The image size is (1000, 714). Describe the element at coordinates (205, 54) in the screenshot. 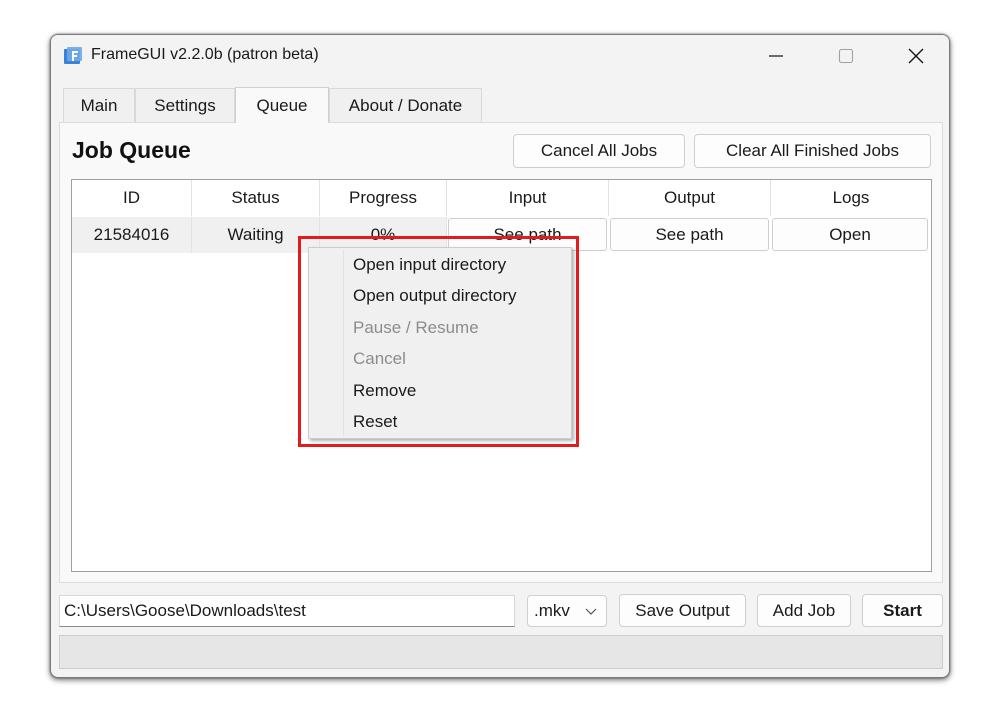

I see `window-title: FrameGUI v2.2.0b (patron beta)` at that location.